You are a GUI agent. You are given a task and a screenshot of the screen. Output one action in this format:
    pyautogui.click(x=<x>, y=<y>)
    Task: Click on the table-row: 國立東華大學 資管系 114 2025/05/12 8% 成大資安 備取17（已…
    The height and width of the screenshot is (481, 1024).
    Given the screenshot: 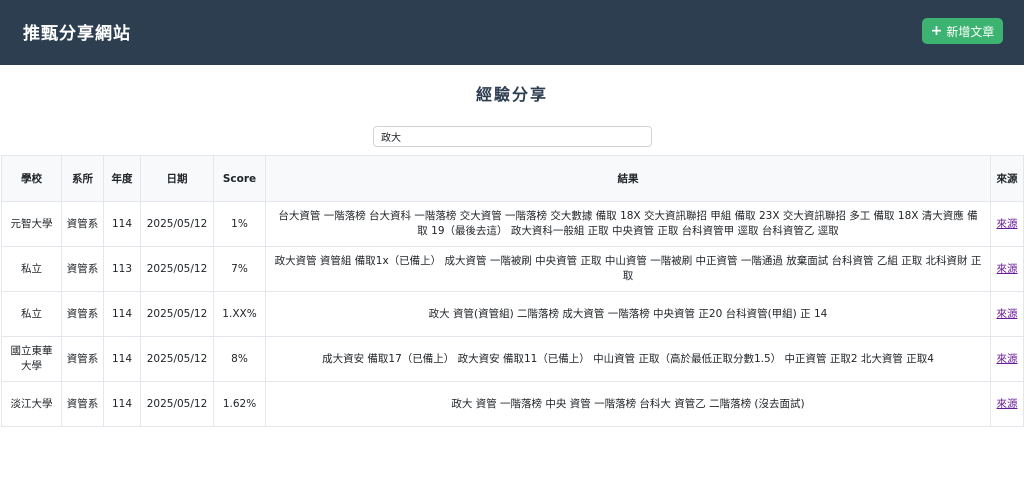 What is the action you would take?
    pyautogui.click(x=512, y=359)
    